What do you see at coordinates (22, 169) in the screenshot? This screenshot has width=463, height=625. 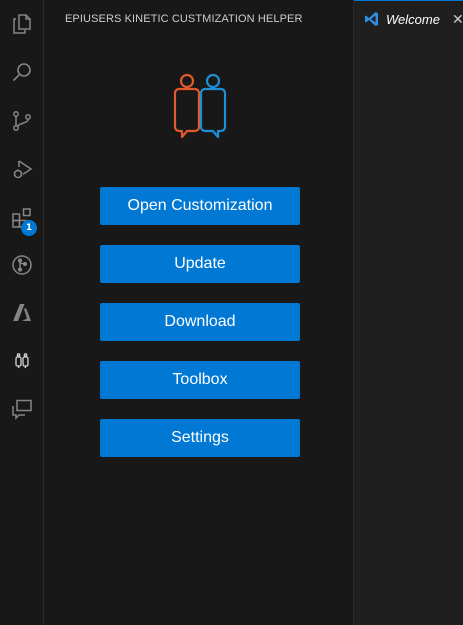 I see `run-debug-icon` at bounding box center [22, 169].